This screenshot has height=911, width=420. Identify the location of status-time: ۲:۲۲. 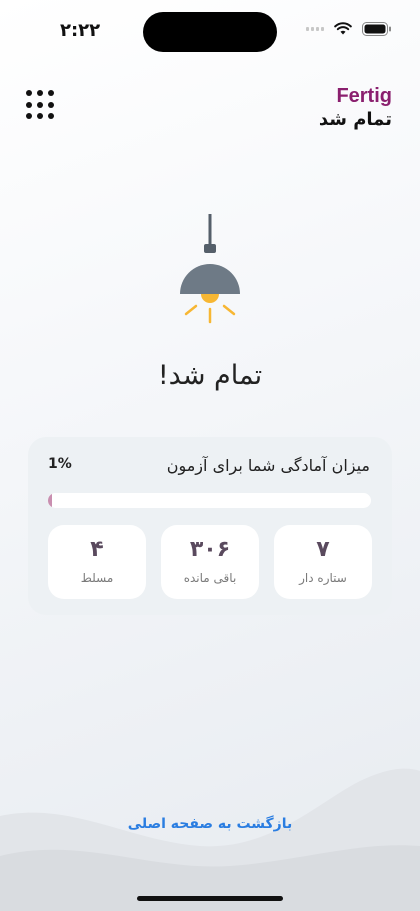
(80, 30).